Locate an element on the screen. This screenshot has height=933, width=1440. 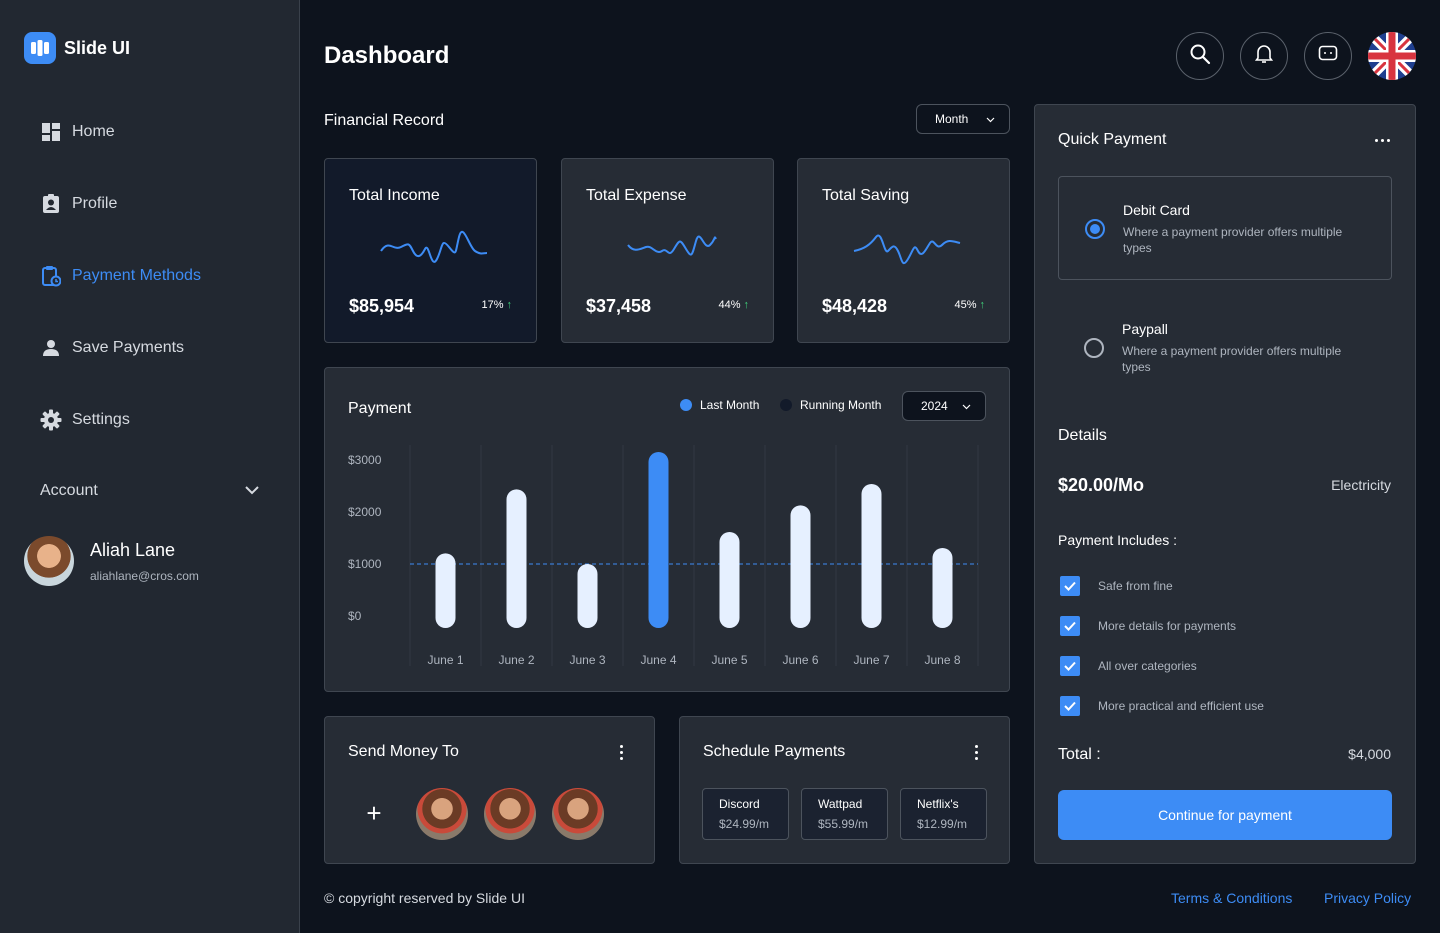
financial-record-title: Financial Record is located at coordinates (384, 120).